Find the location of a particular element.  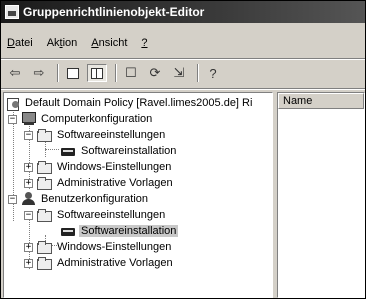

tree-node-benutzerkonfiguration: − Benutzerkonfiguration is located at coordinates (79, 199).